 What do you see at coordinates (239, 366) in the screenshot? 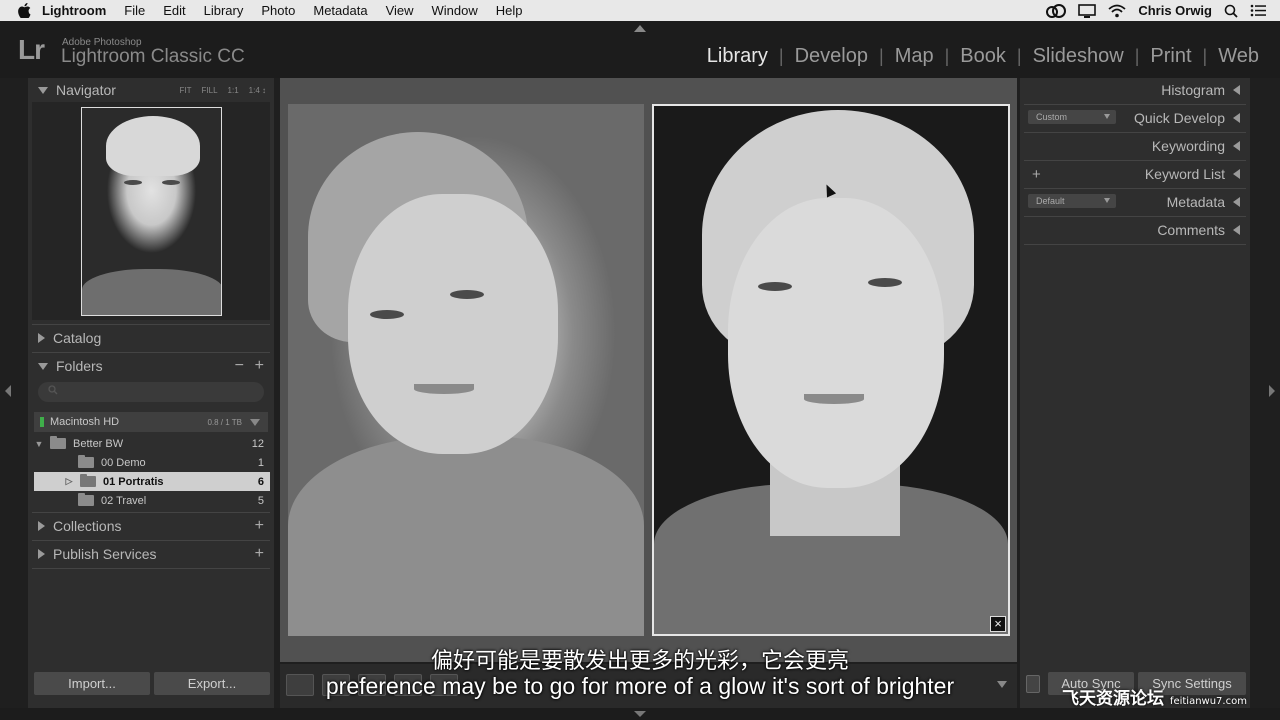
I see `remove-folder-icon: −` at bounding box center [239, 366].